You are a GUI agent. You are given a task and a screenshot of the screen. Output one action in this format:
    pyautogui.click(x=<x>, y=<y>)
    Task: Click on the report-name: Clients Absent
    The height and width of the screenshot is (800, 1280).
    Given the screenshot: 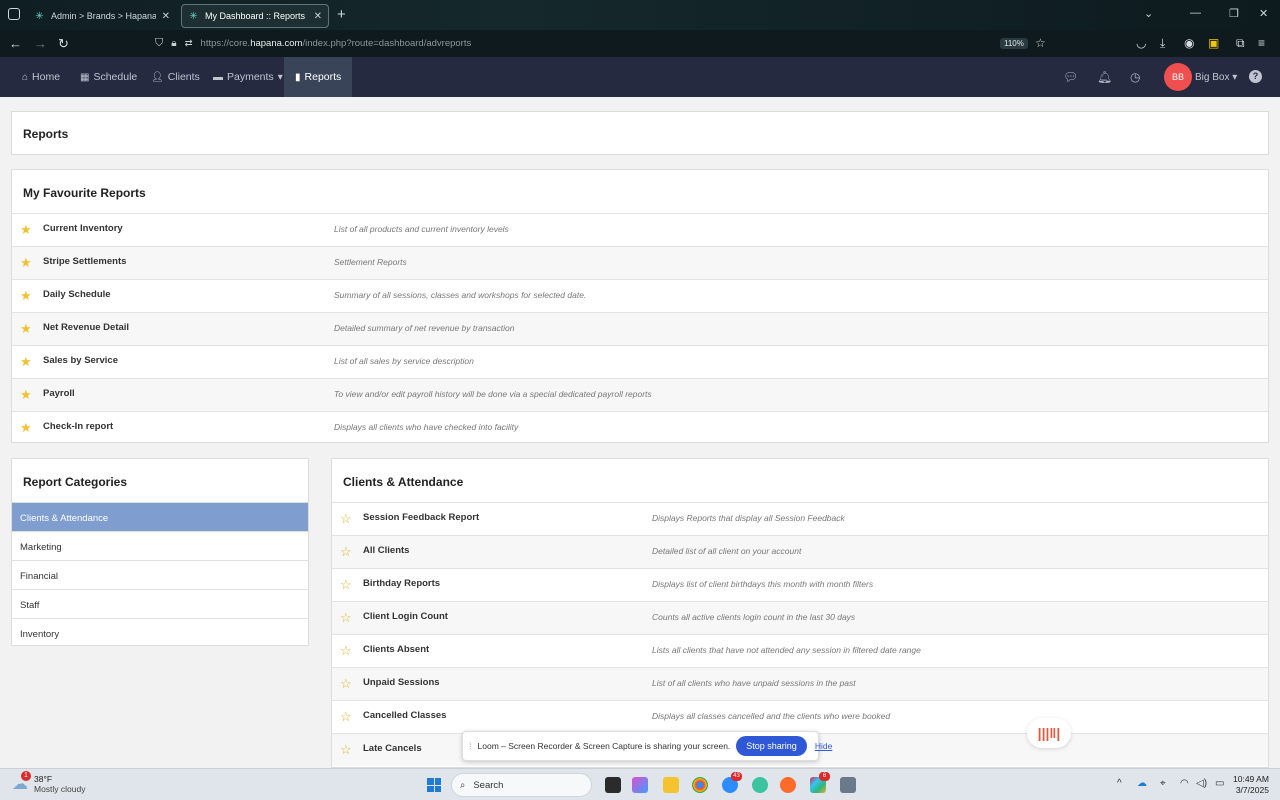 What is the action you would take?
    pyautogui.click(x=396, y=649)
    